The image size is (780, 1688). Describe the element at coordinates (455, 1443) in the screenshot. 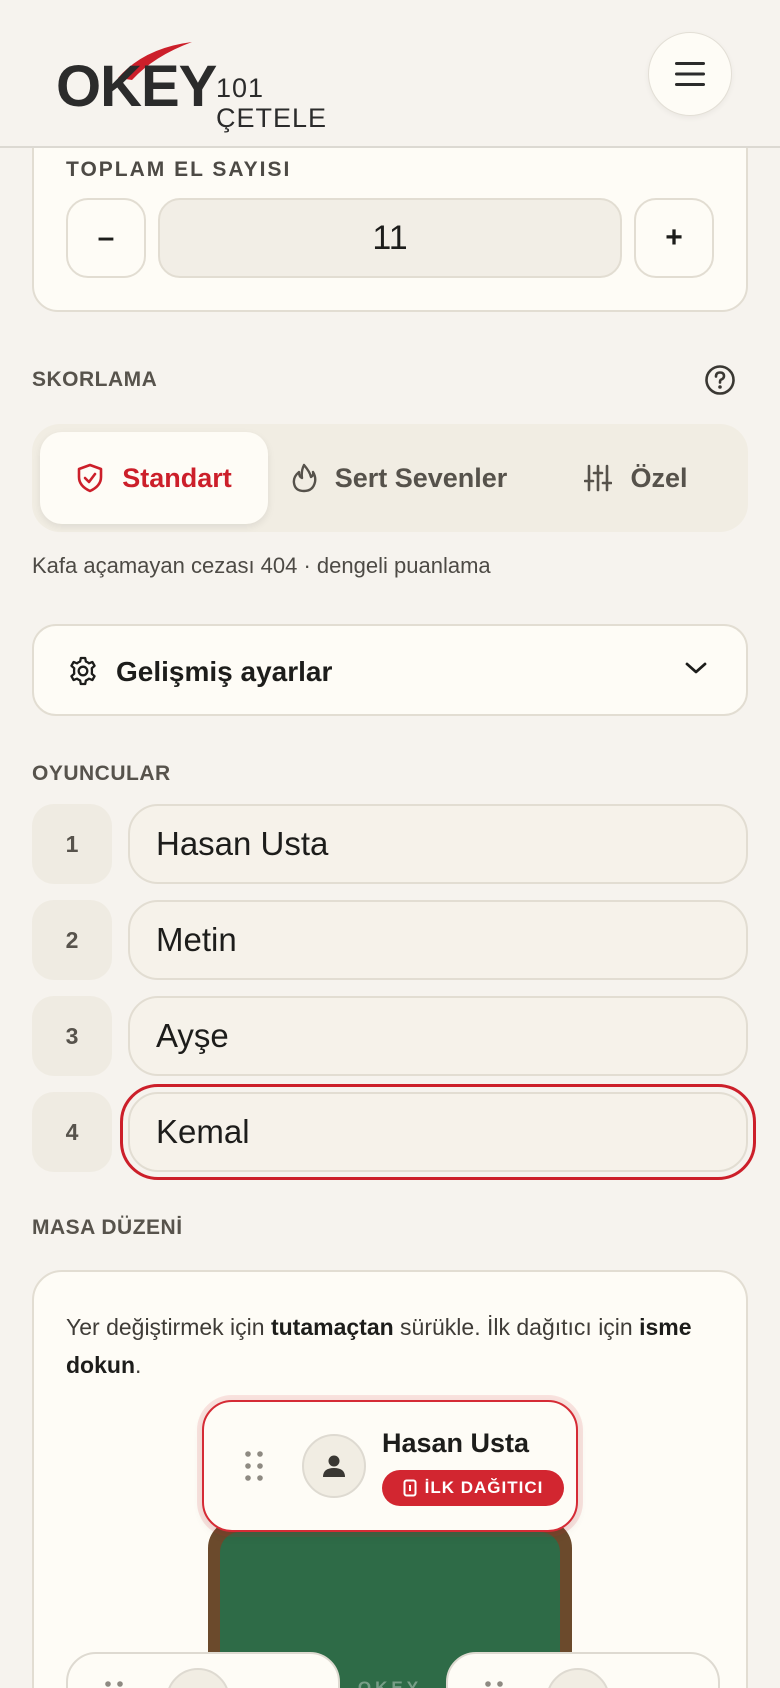

I see `seat-player-name: Hasan Usta` at that location.